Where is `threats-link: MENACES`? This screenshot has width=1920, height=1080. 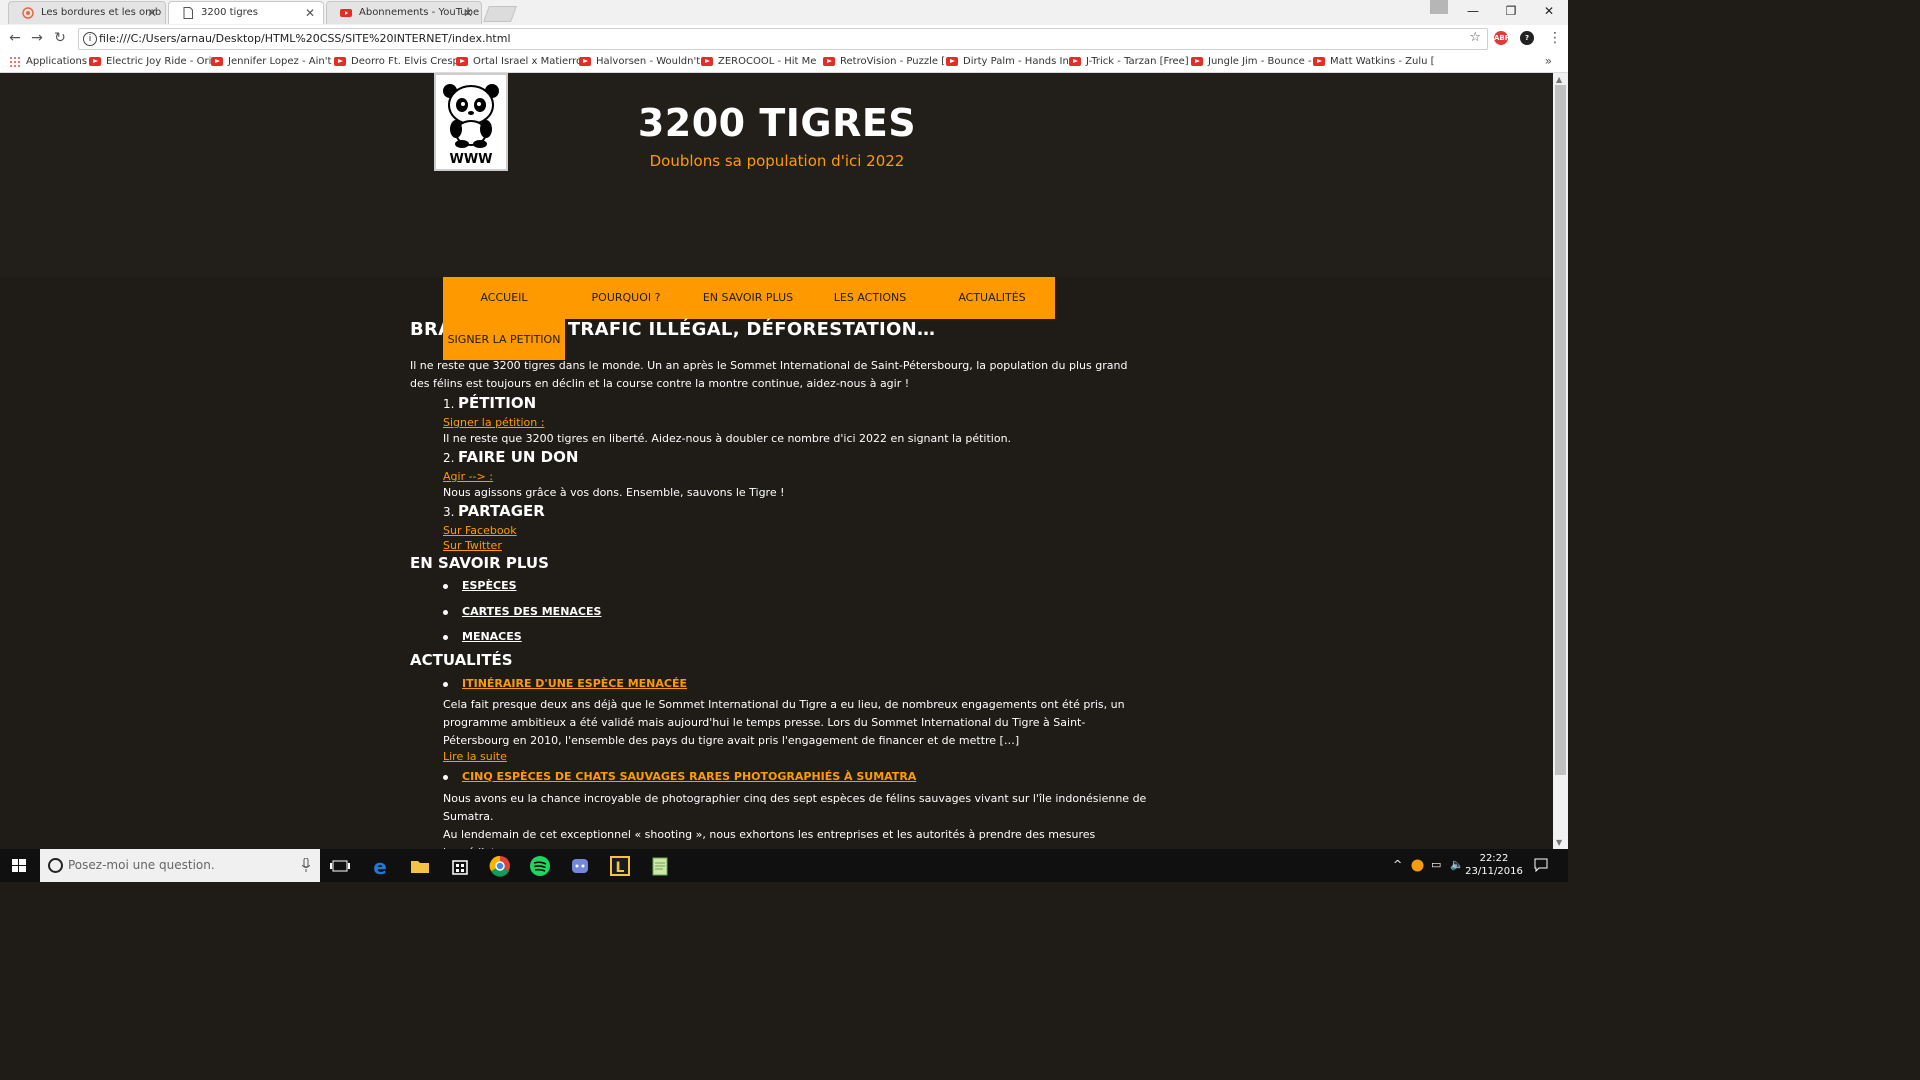 threats-link: MENACES is located at coordinates (492, 636).